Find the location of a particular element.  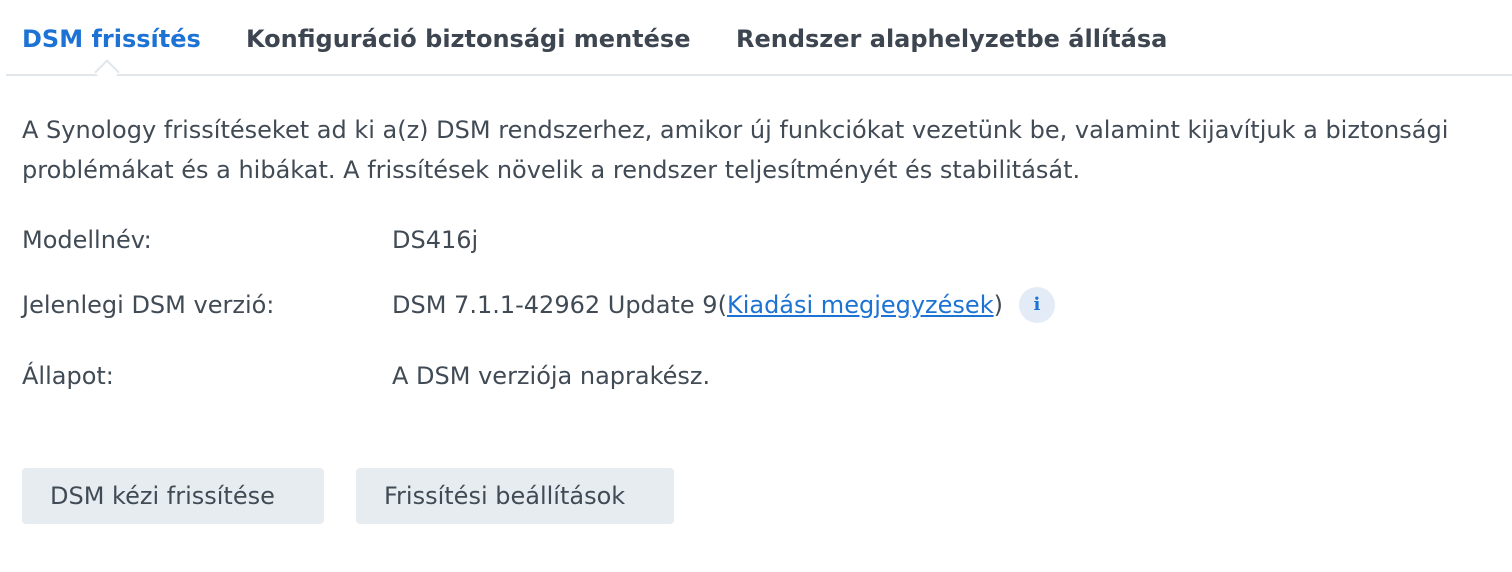

version-text: DSM 7.1.1-42962 Update 9 is located at coordinates (555, 305).